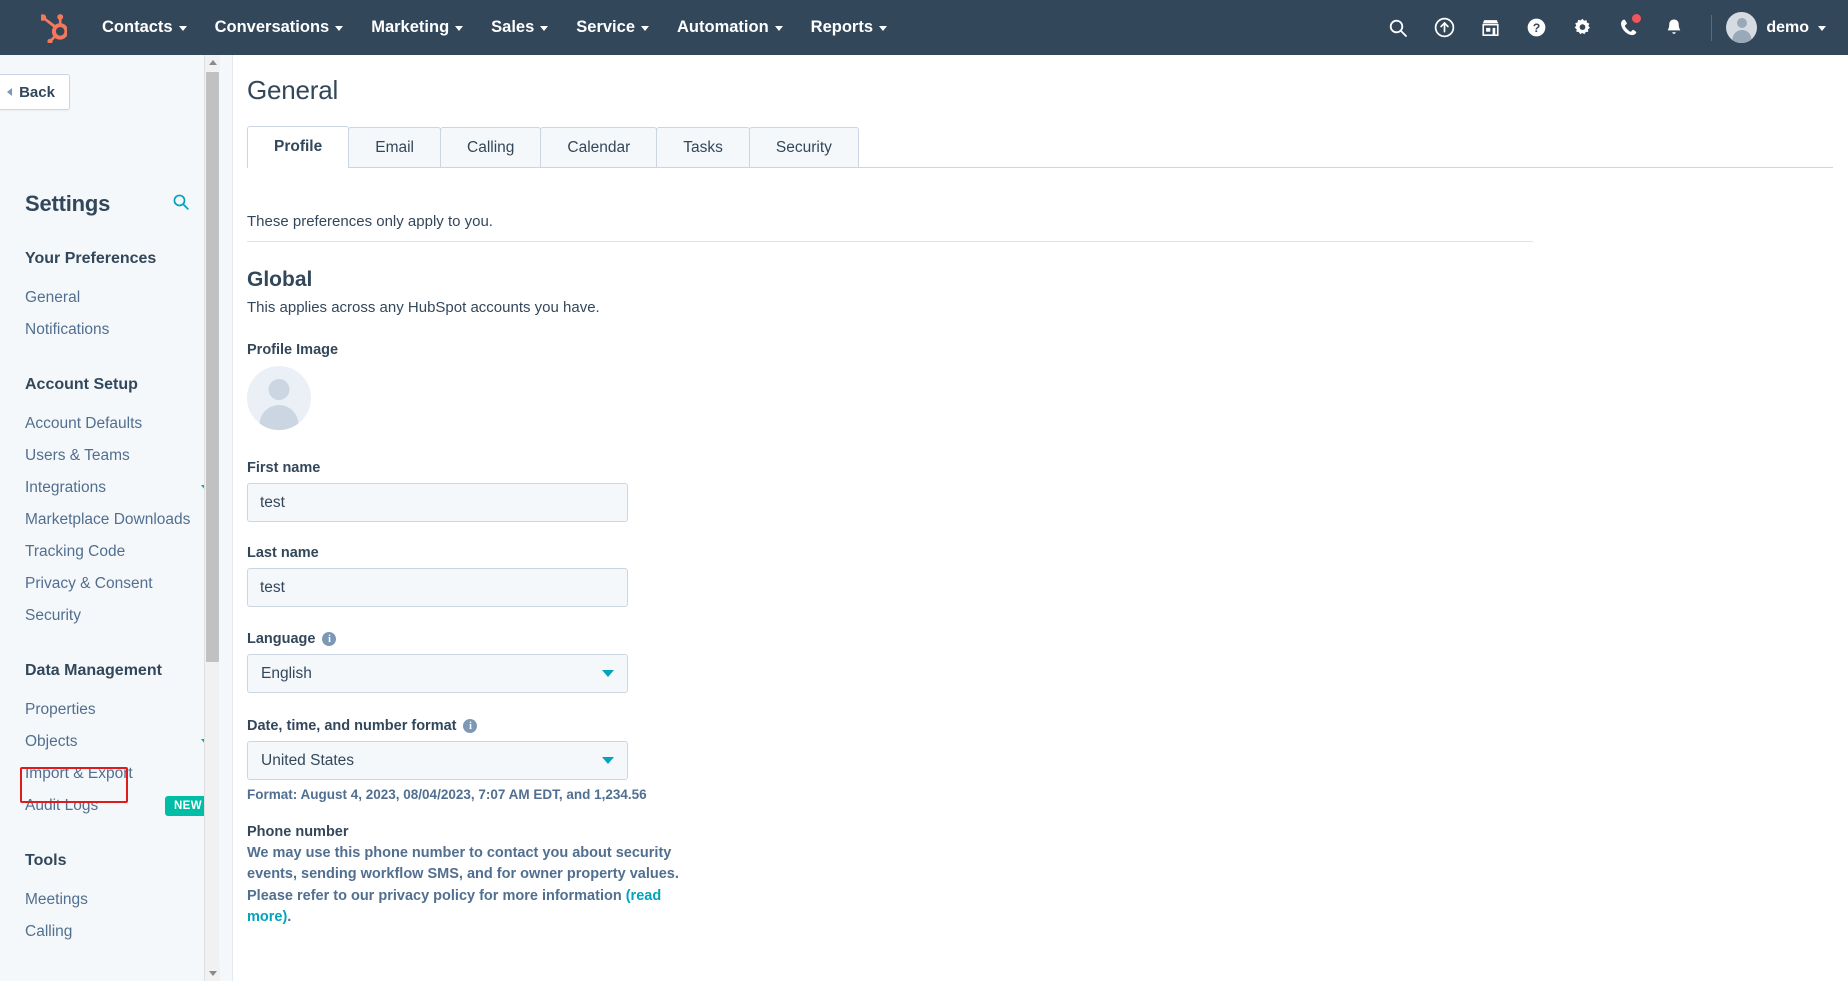 This screenshot has width=1848, height=981. What do you see at coordinates (81, 384) in the screenshot?
I see `sidebar-group-title: Account Setup` at bounding box center [81, 384].